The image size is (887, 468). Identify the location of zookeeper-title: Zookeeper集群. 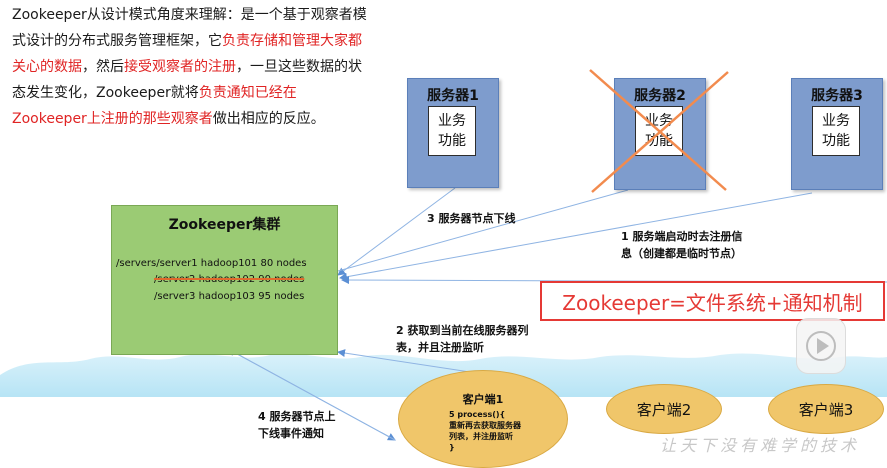
(224, 225).